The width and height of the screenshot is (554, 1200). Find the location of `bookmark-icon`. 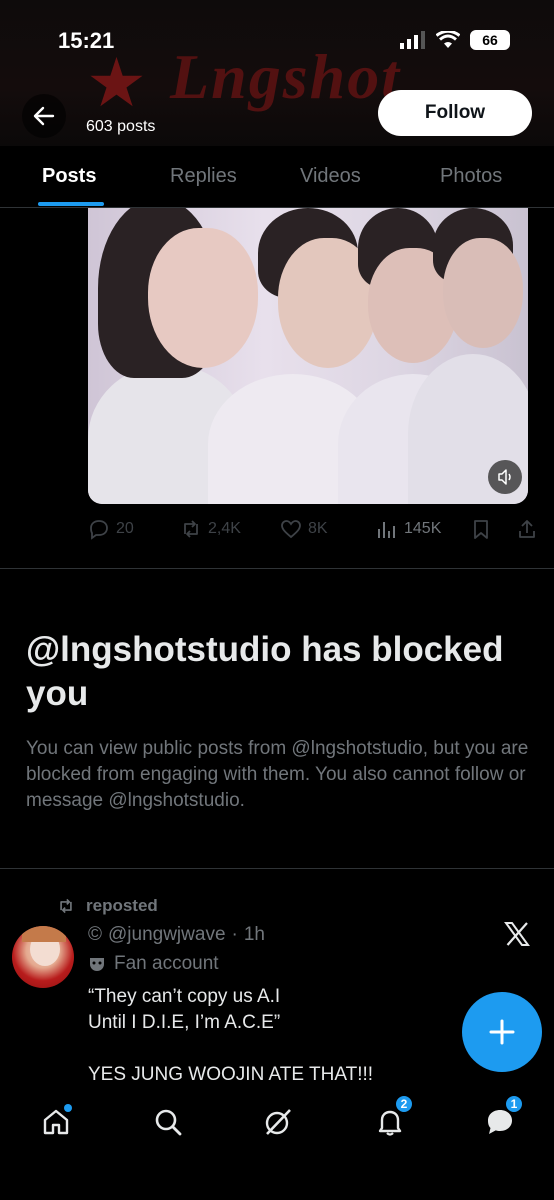

bookmark-icon is located at coordinates (481, 529).